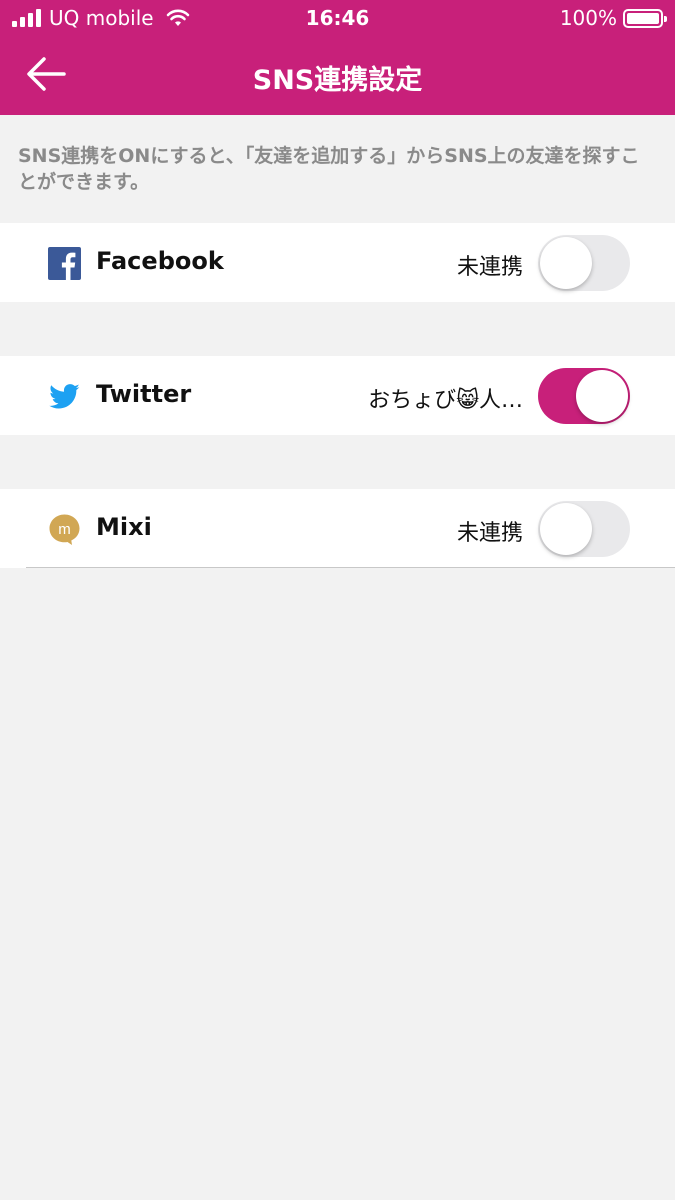  What do you see at coordinates (337, 528) in the screenshot?
I see `mixi-row: m Mixi 未連携` at bounding box center [337, 528].